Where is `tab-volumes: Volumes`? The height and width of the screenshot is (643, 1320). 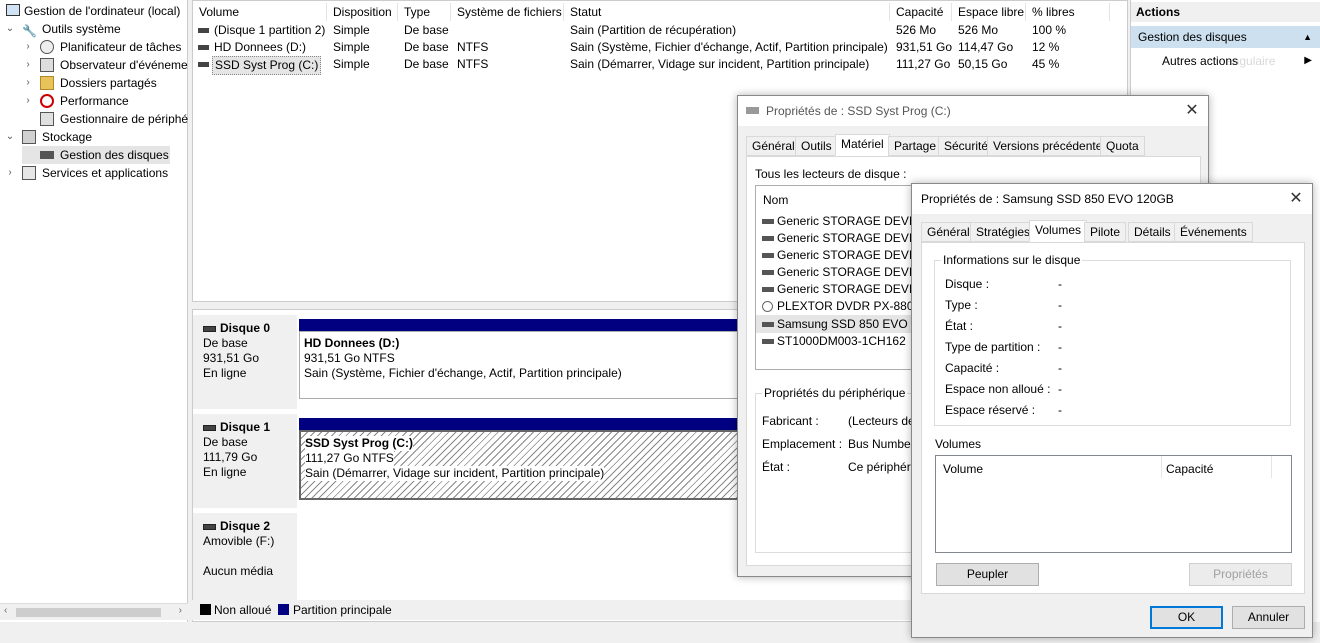
tab-volumes: Volumes is located at coordinates (1058, 231).